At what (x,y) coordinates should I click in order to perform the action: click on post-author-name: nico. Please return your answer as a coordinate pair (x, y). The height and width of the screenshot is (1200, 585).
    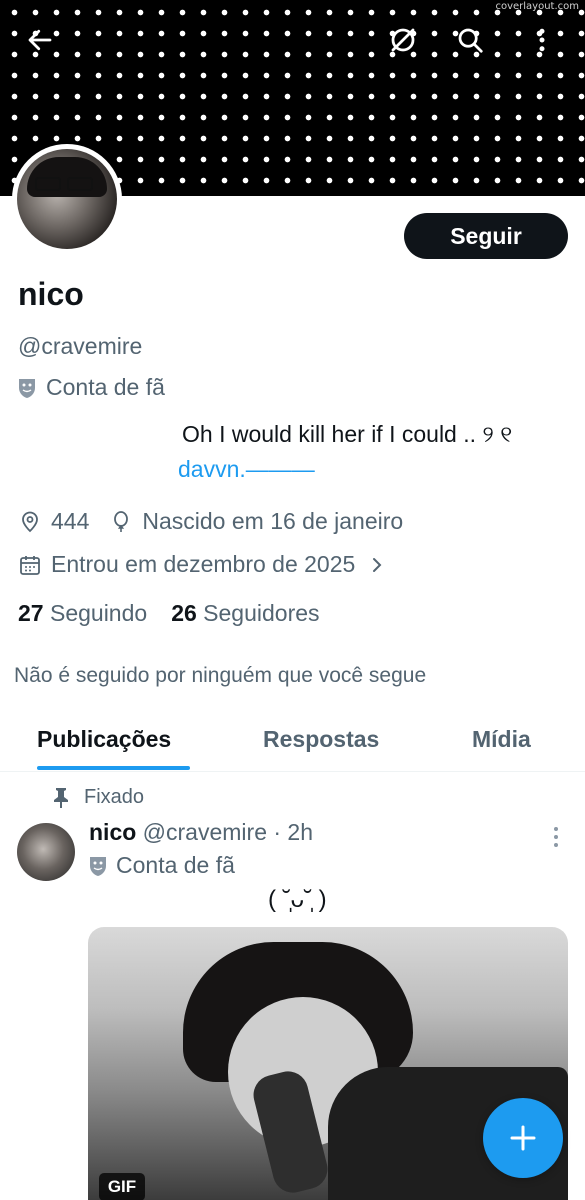
    Looking at the image, I should click on (112, 832).